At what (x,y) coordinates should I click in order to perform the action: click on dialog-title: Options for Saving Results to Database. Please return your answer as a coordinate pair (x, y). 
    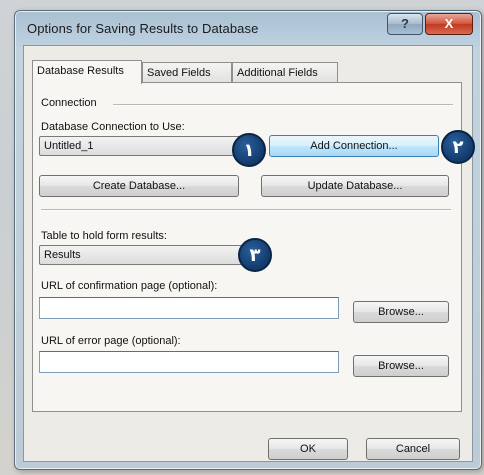
    Looking at the image, I should click on (143, 28).